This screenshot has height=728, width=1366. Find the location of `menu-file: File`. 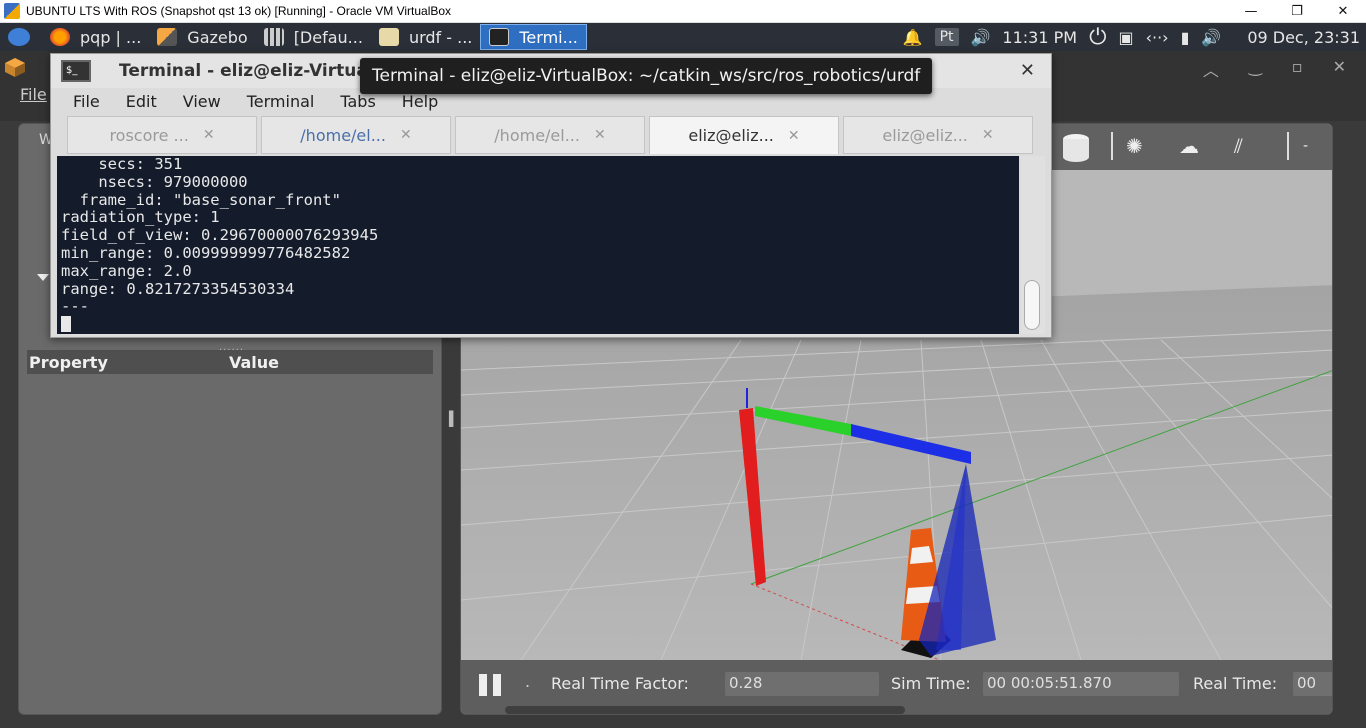

menu-file: File is located at coordinates (86, 101).